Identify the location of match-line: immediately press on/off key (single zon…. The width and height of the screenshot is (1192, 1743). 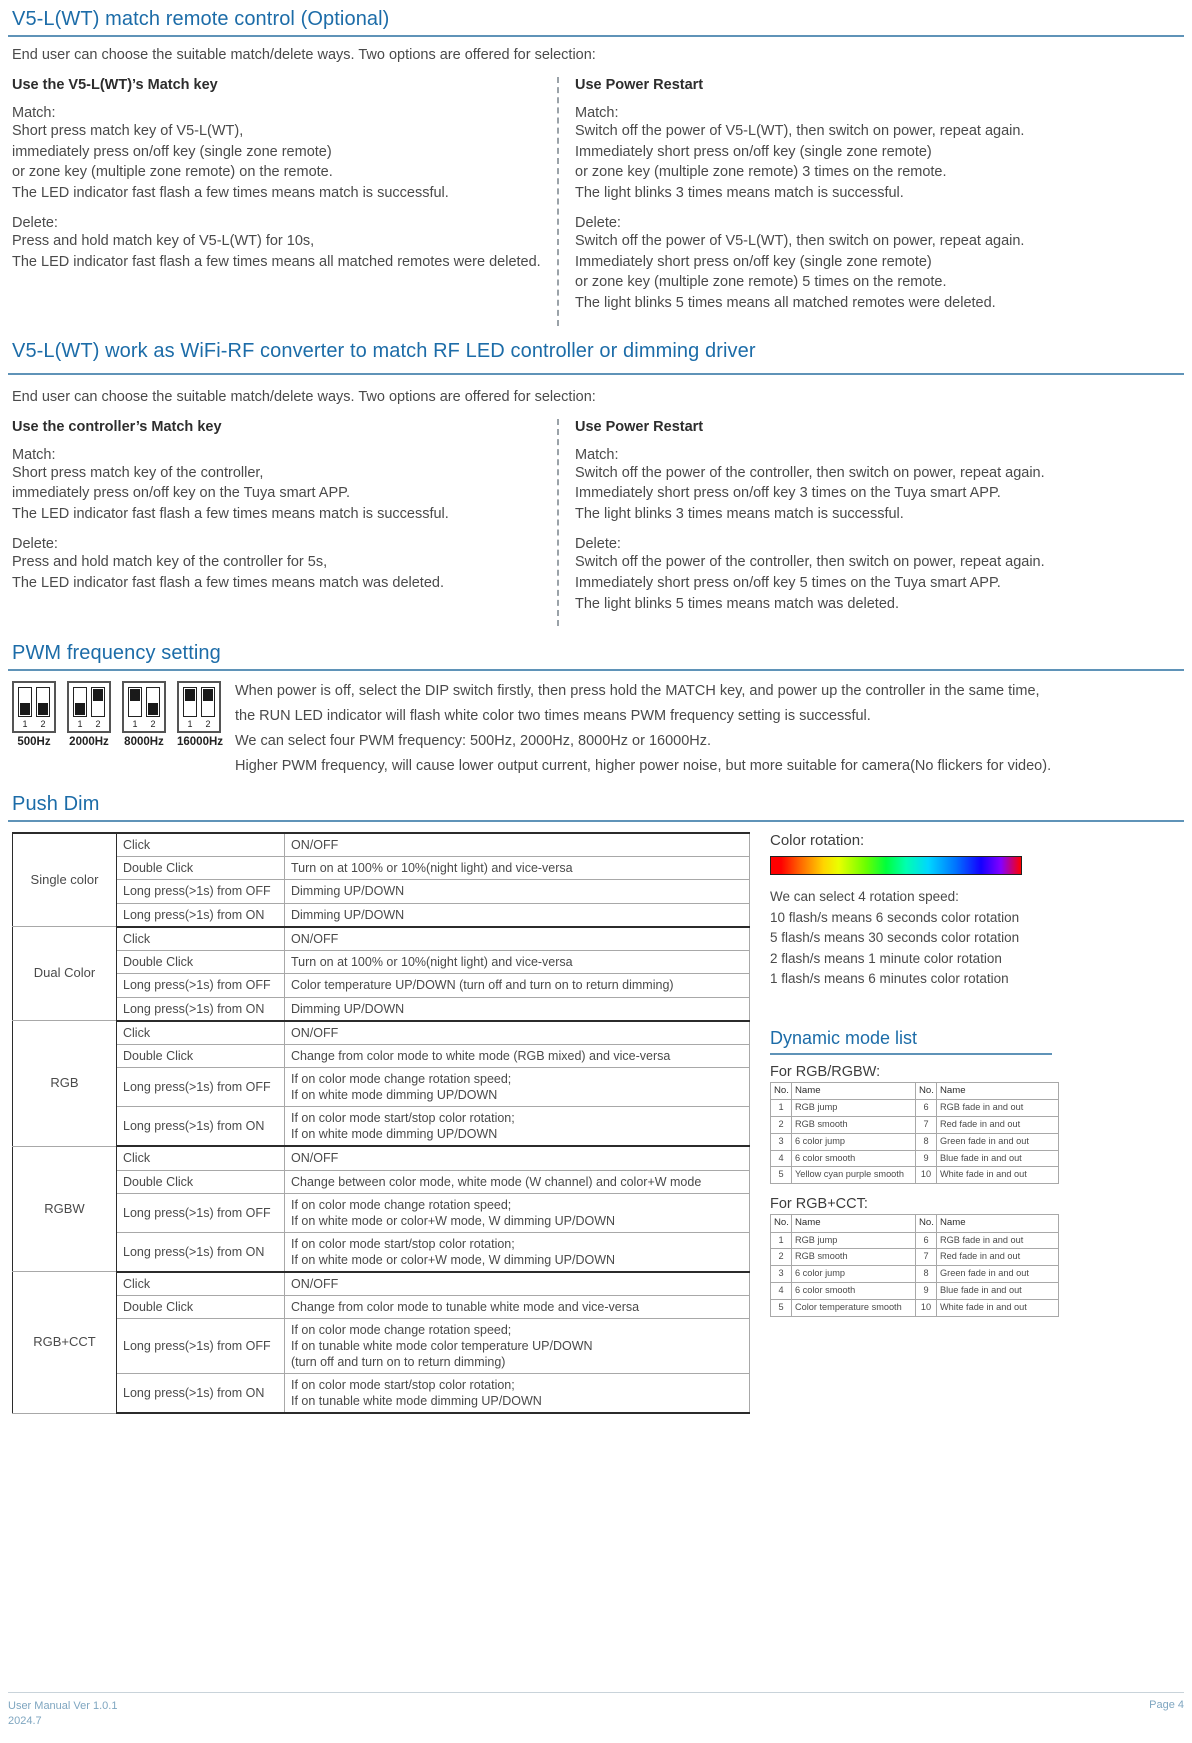
(172, 151).